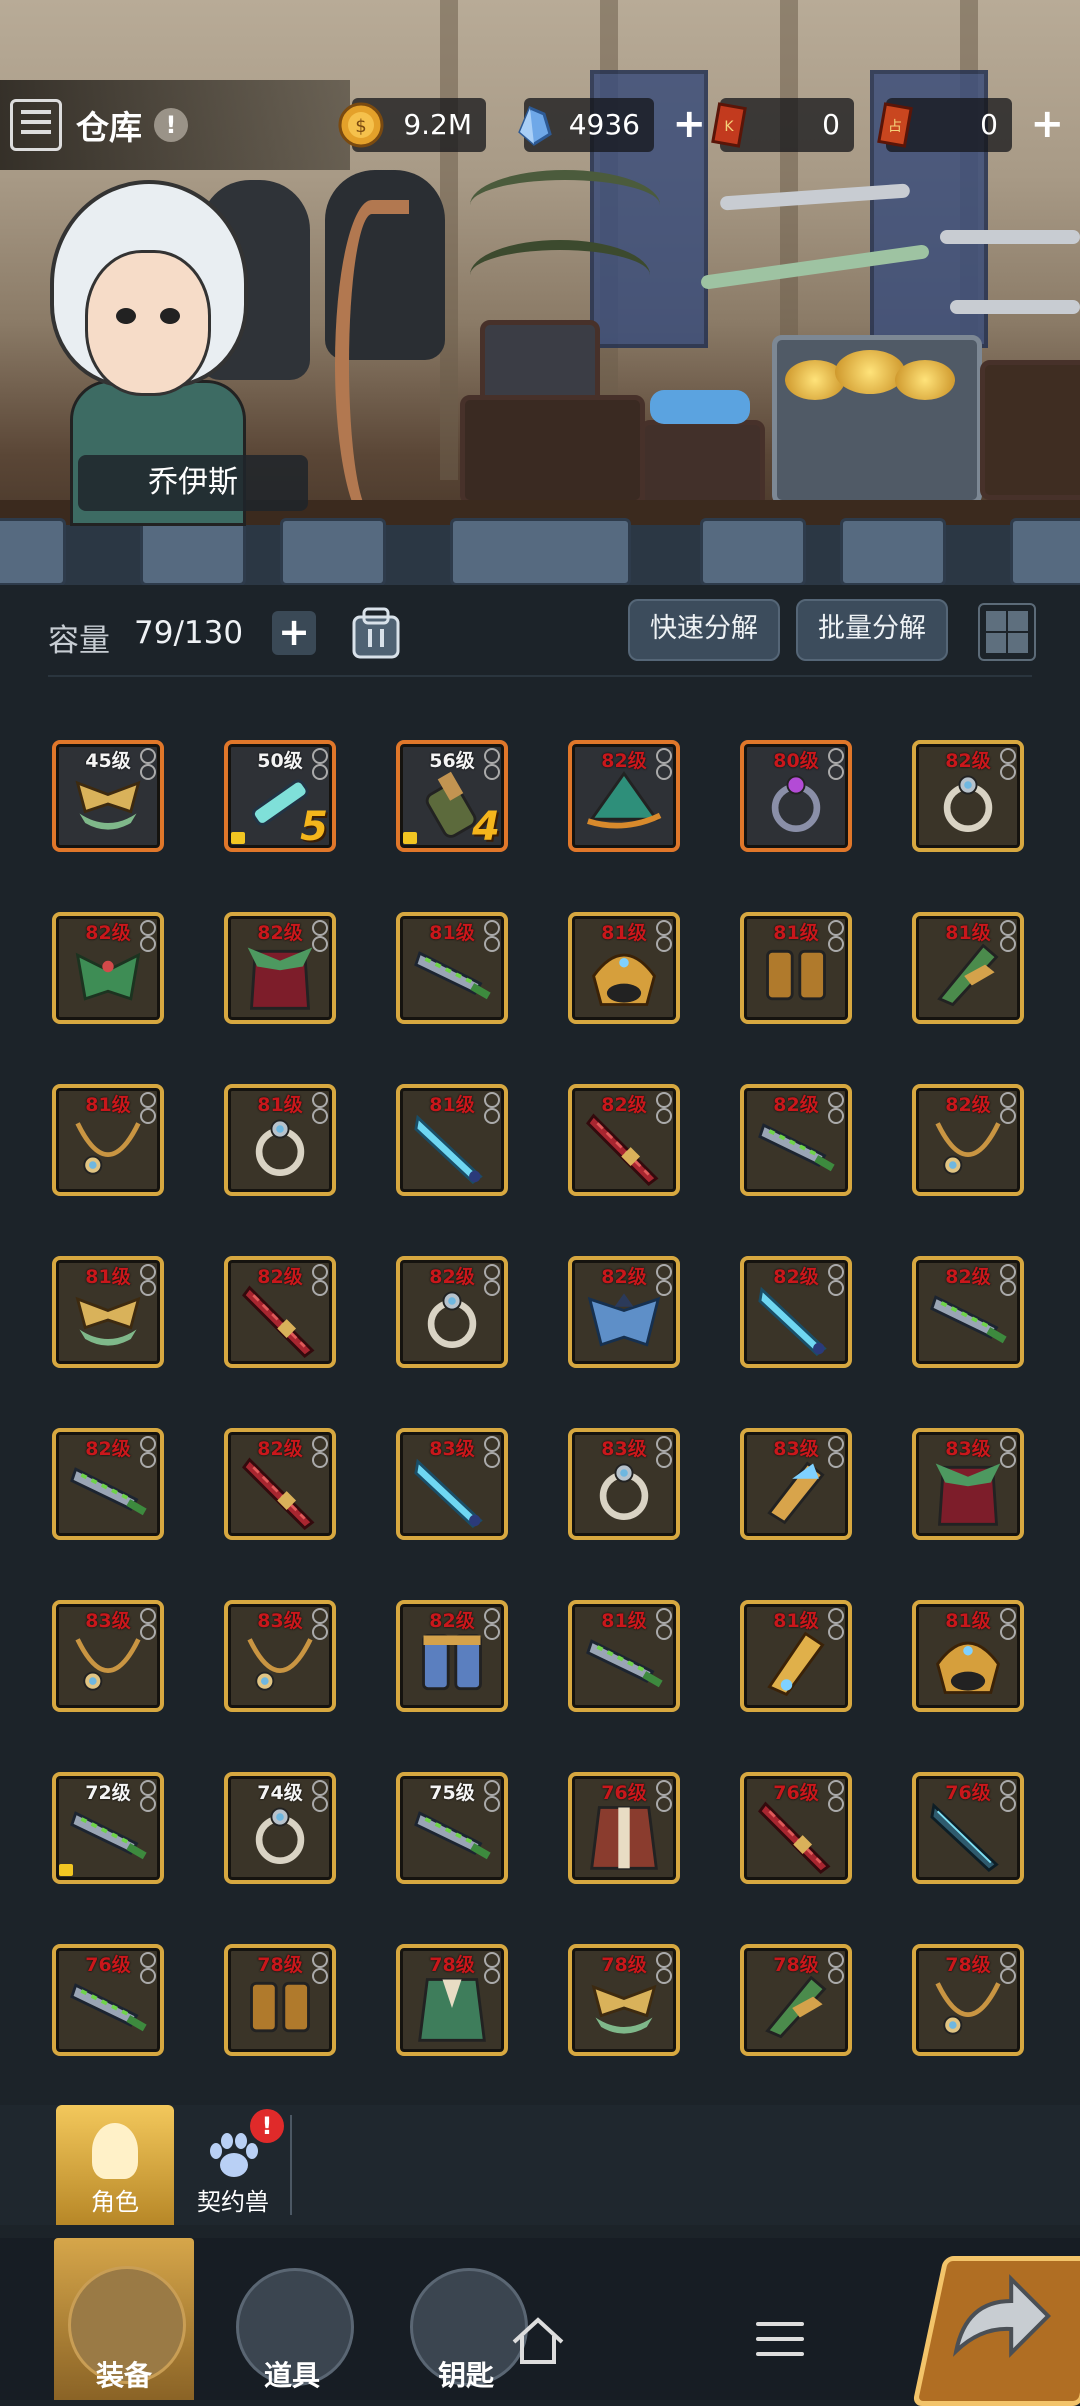 Image resolution: width=1080 pixels, height=2406 pixels. Describe the element at coordinates (294, 633) in the screenshot. I see `expand-capacity-button: +` at that location.